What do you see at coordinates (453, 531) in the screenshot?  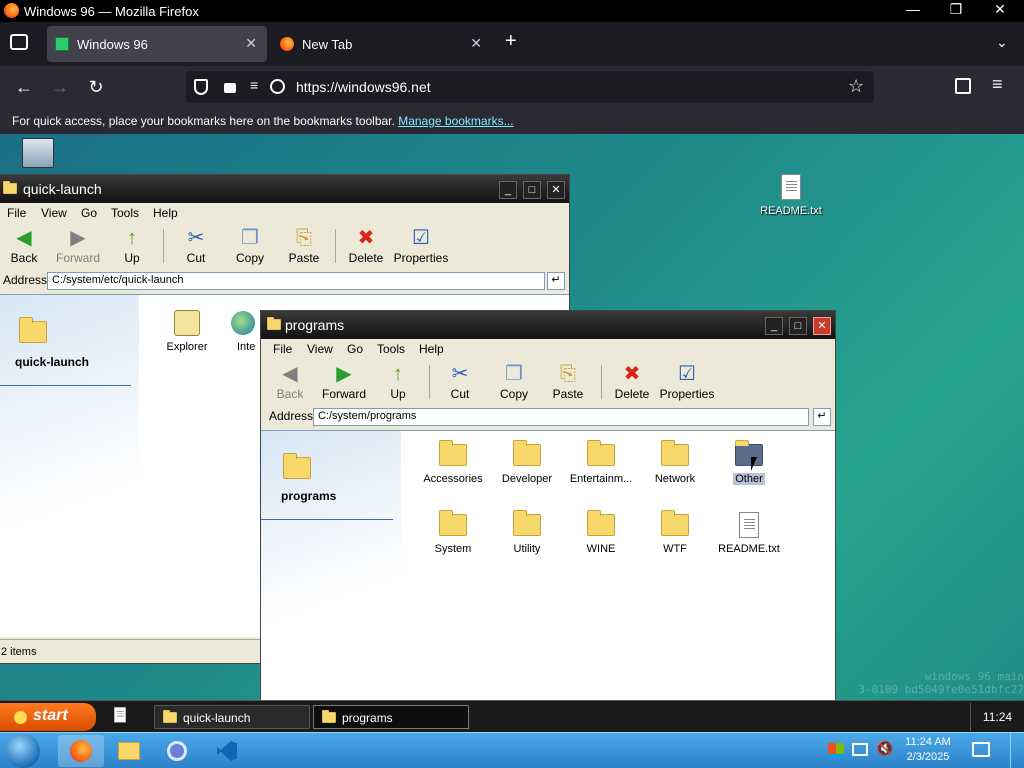 I see `folder-system: System` at bounding box center [453, 531].